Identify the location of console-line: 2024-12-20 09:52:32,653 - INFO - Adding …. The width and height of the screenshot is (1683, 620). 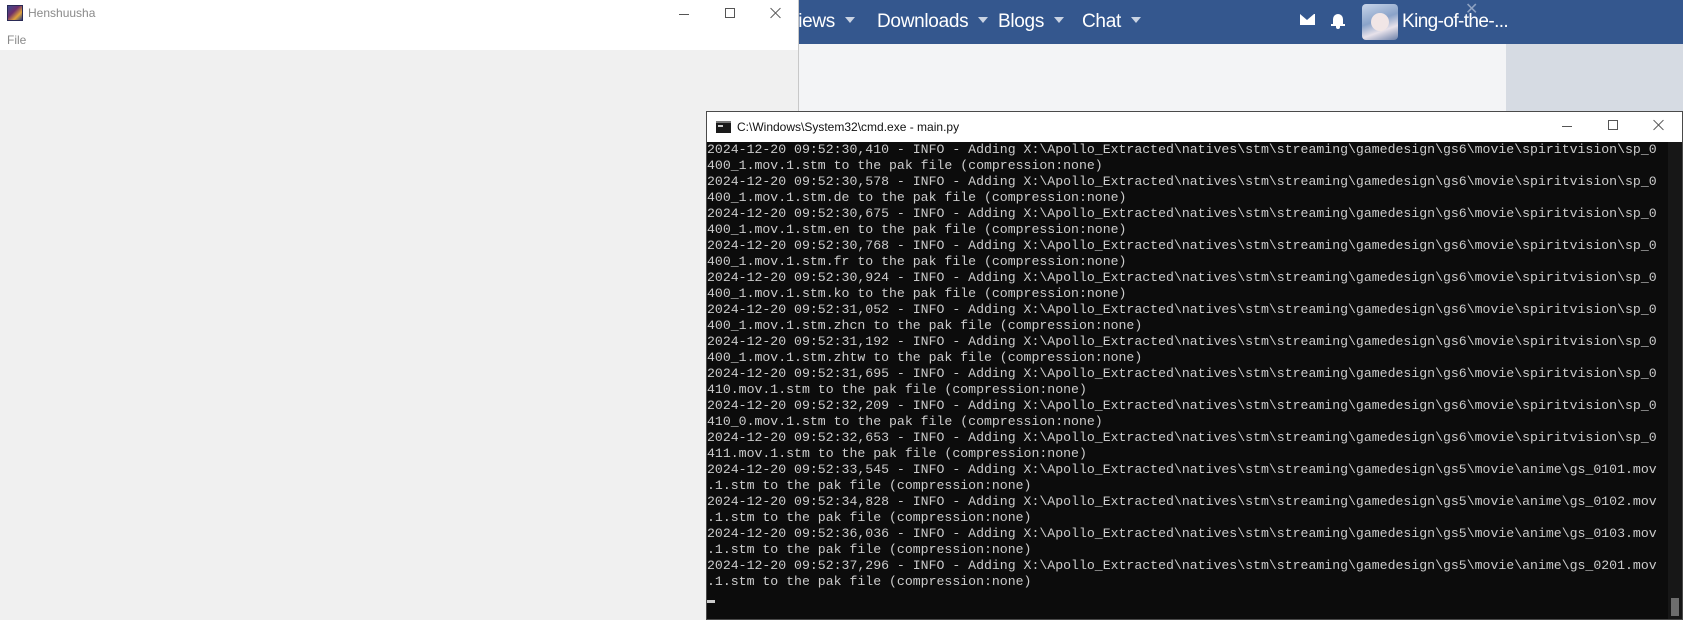
(1182, 437).